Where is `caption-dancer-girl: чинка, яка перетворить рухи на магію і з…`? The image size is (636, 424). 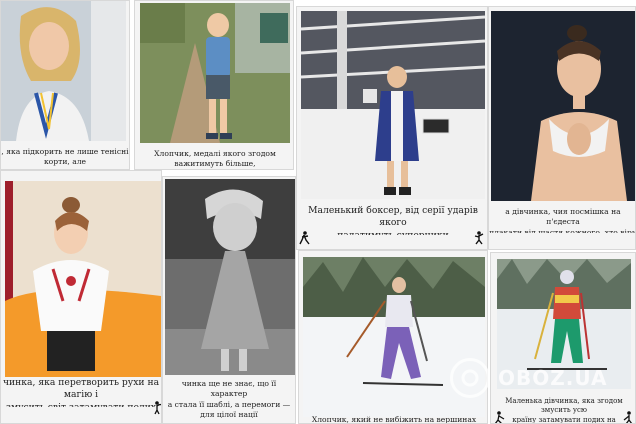 caption-dancer-girl: чинка, яка перетворить рухи на магію і з… is located at coordinates (81, 392).